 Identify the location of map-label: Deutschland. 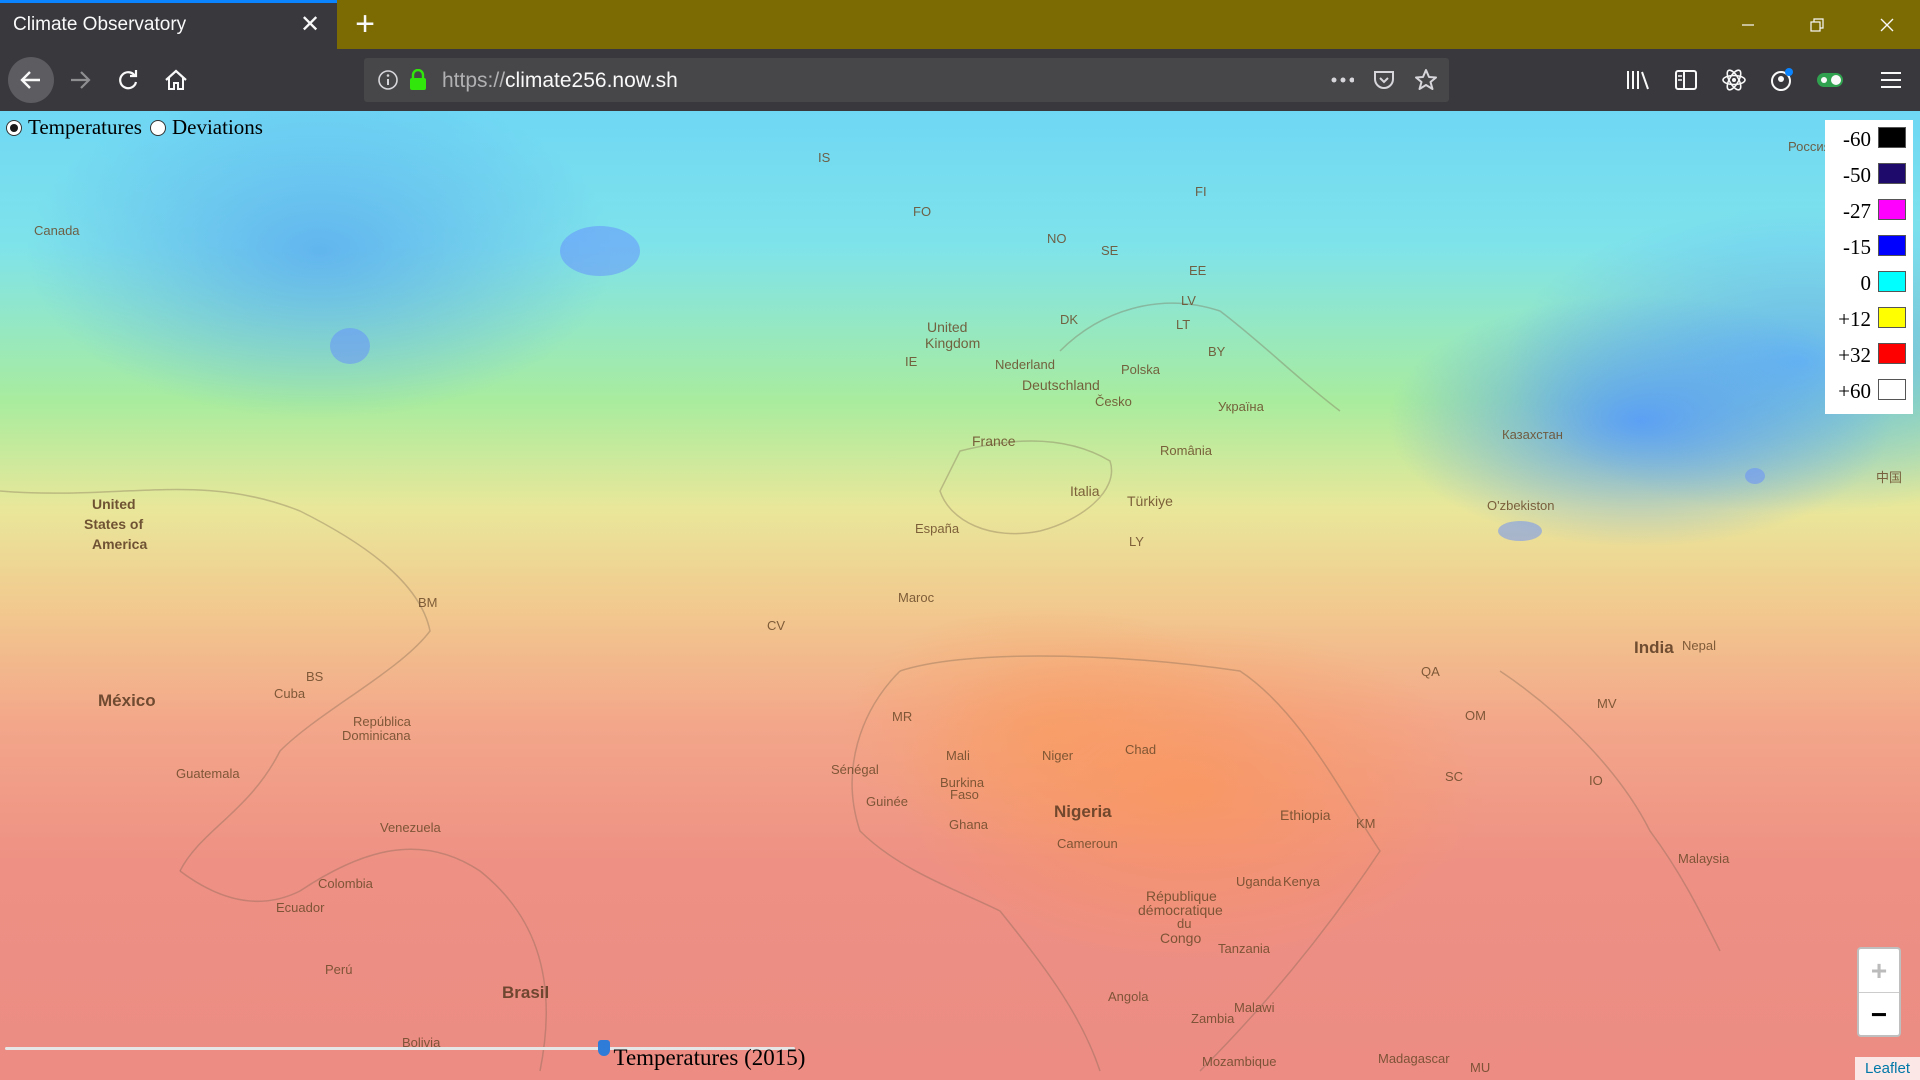
(1061, 385).